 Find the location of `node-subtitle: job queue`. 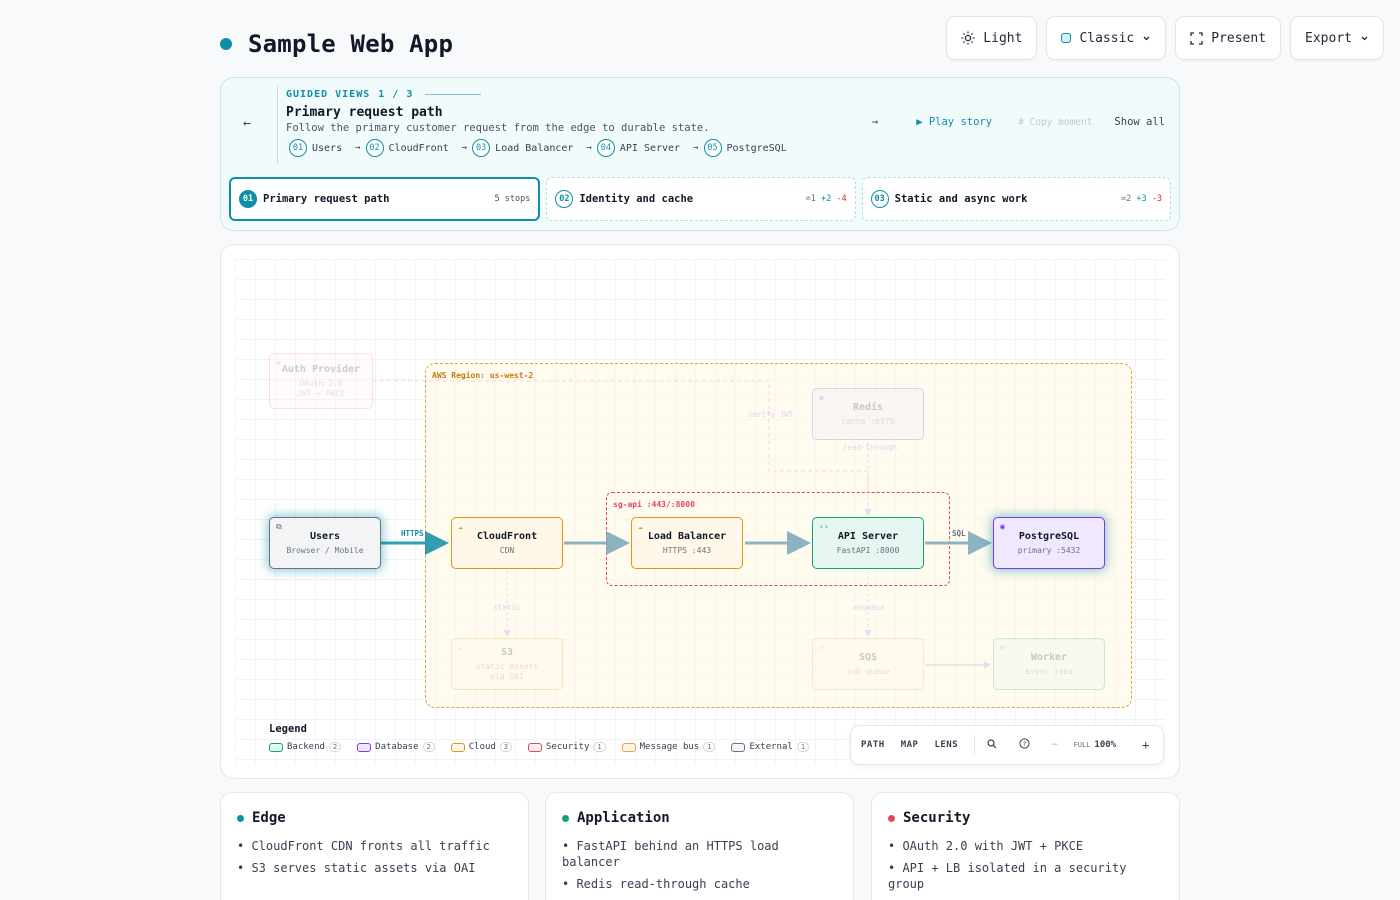

node-subtitle: job queue is located at coordinates (868, 671).